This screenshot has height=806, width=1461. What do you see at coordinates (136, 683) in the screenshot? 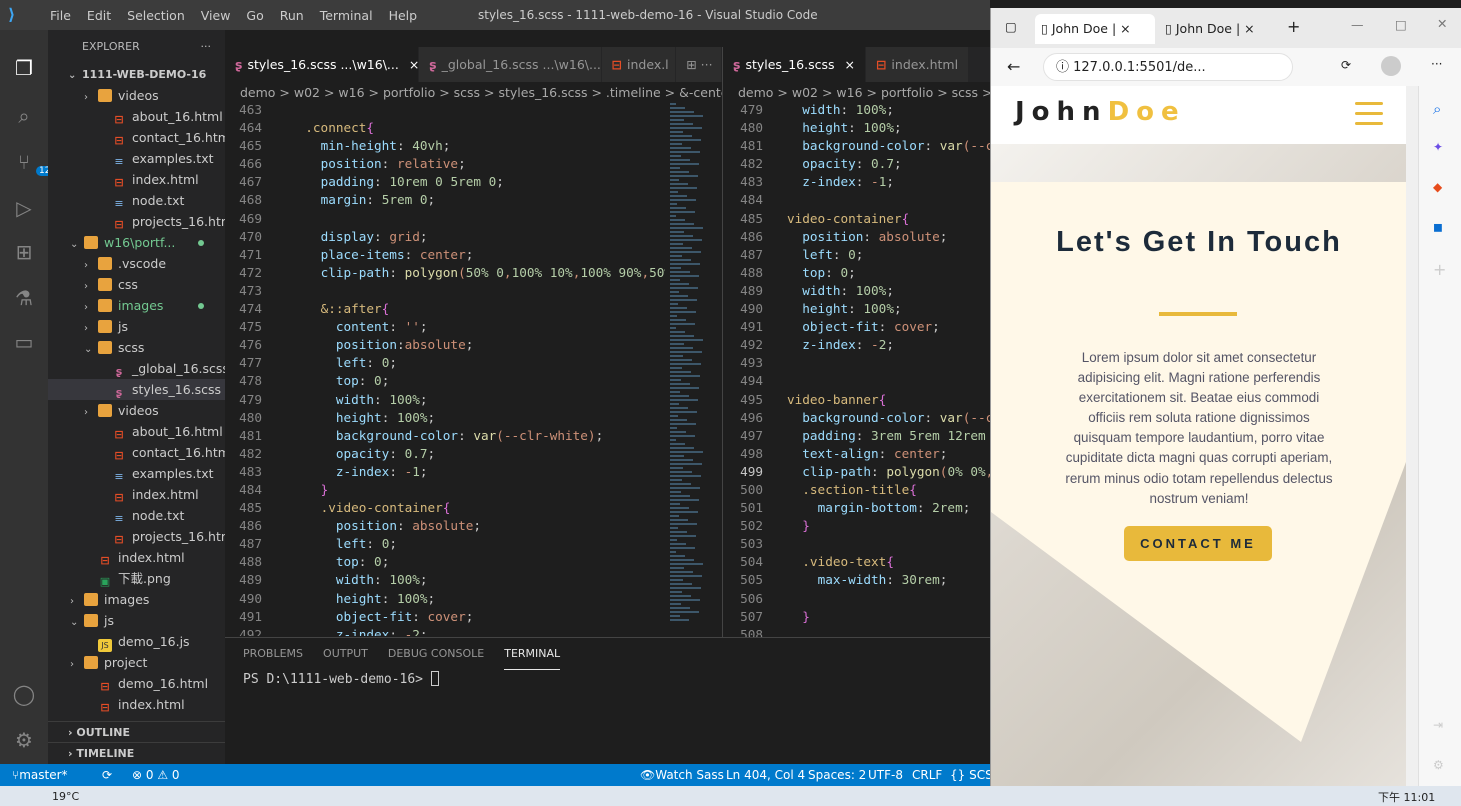
I see `tree-item: ⊟ demo_16.html` at bounding box center [136, 683].